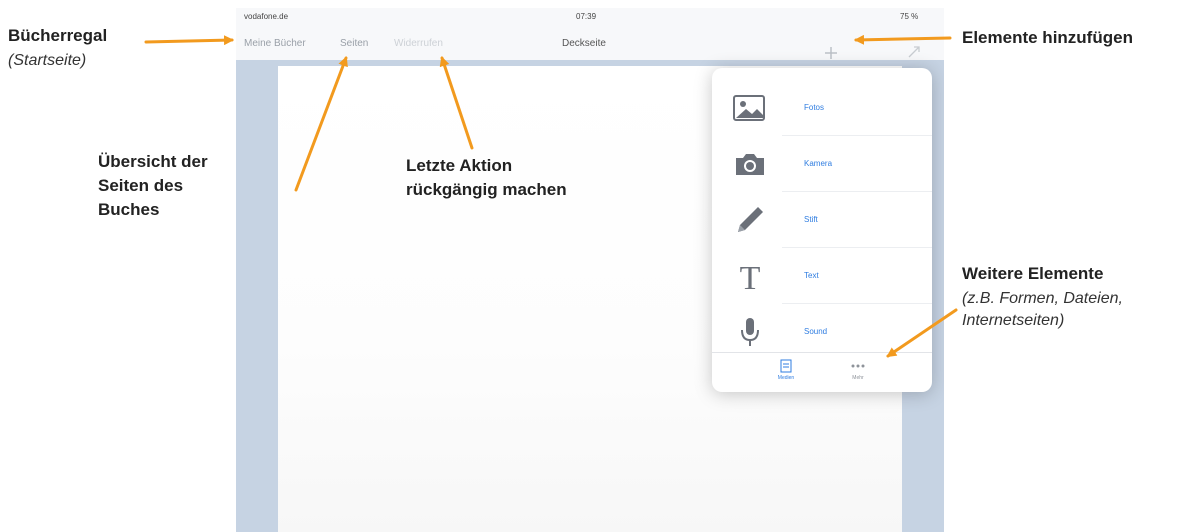 The height and width of the screenshot is (532, 1194). I want to click on arrow-to-undo, so click(456, 103).